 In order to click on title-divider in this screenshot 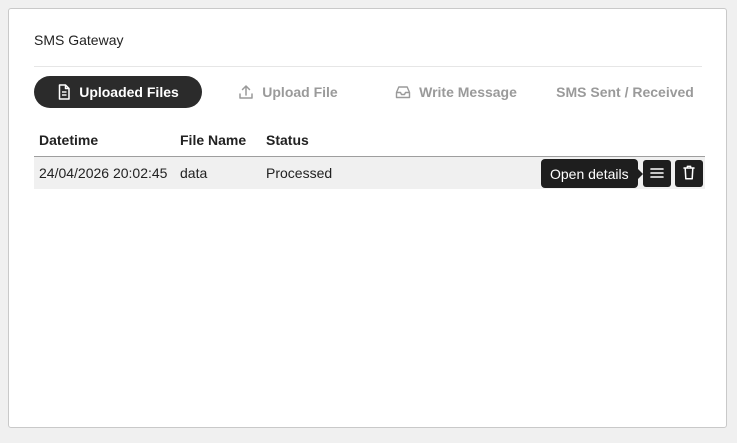, I will do `click(368, 66)`.